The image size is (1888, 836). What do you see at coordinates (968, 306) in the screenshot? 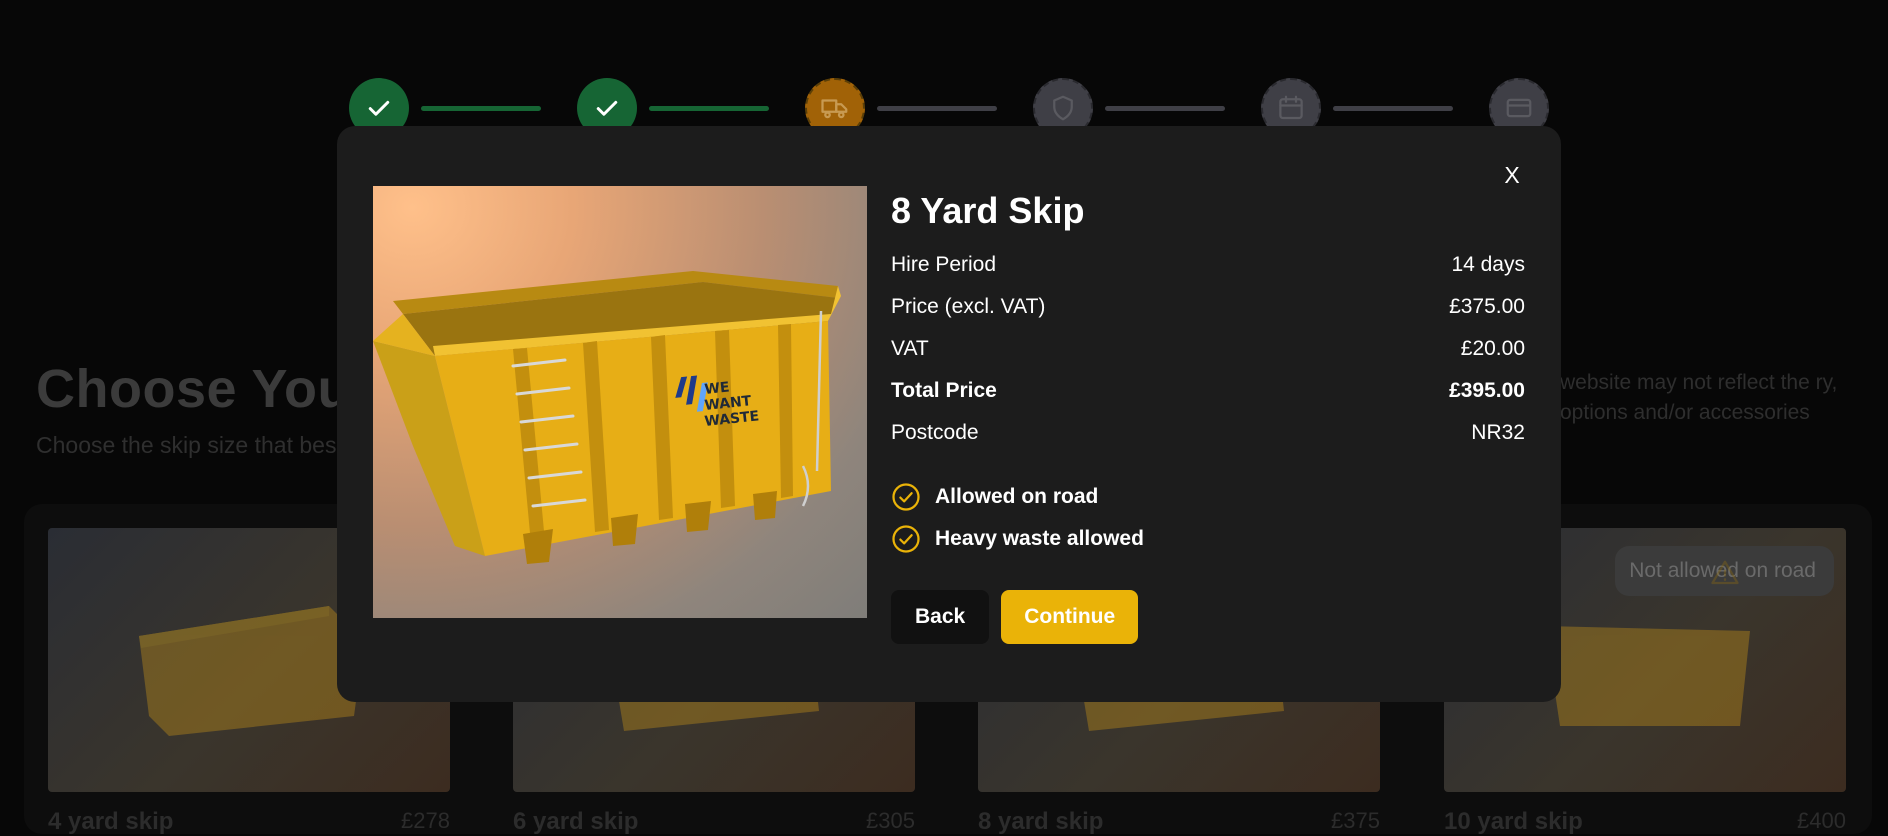
I see `row-label: Price (excl. VAT)` at bounding box center [968, 306].